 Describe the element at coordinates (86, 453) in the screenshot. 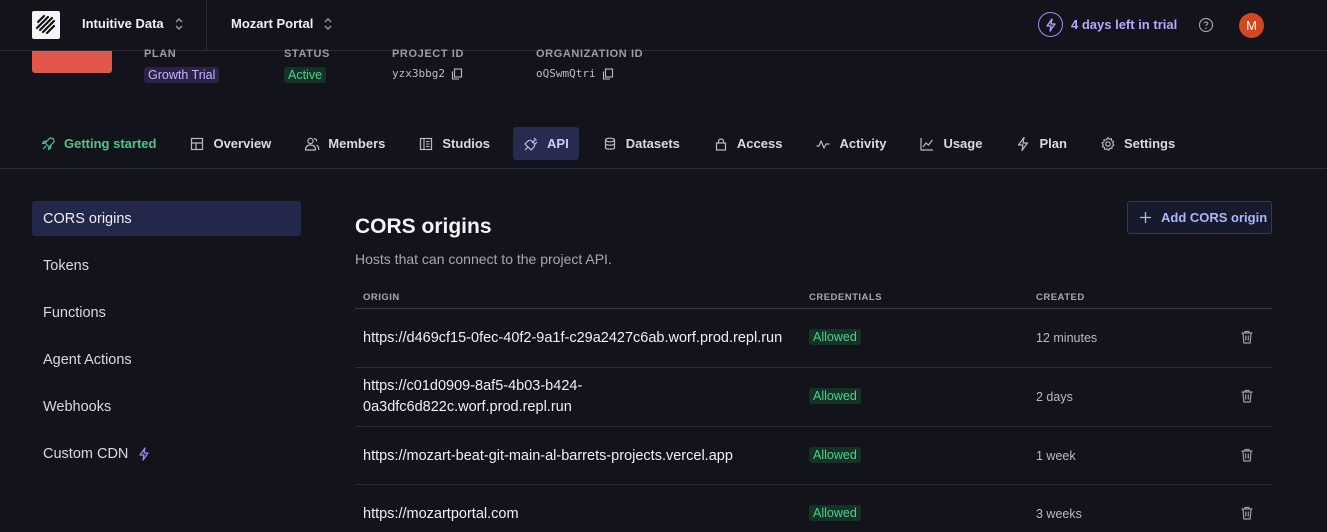

I see `sidebar-item-label: Custom CDN` at that location.